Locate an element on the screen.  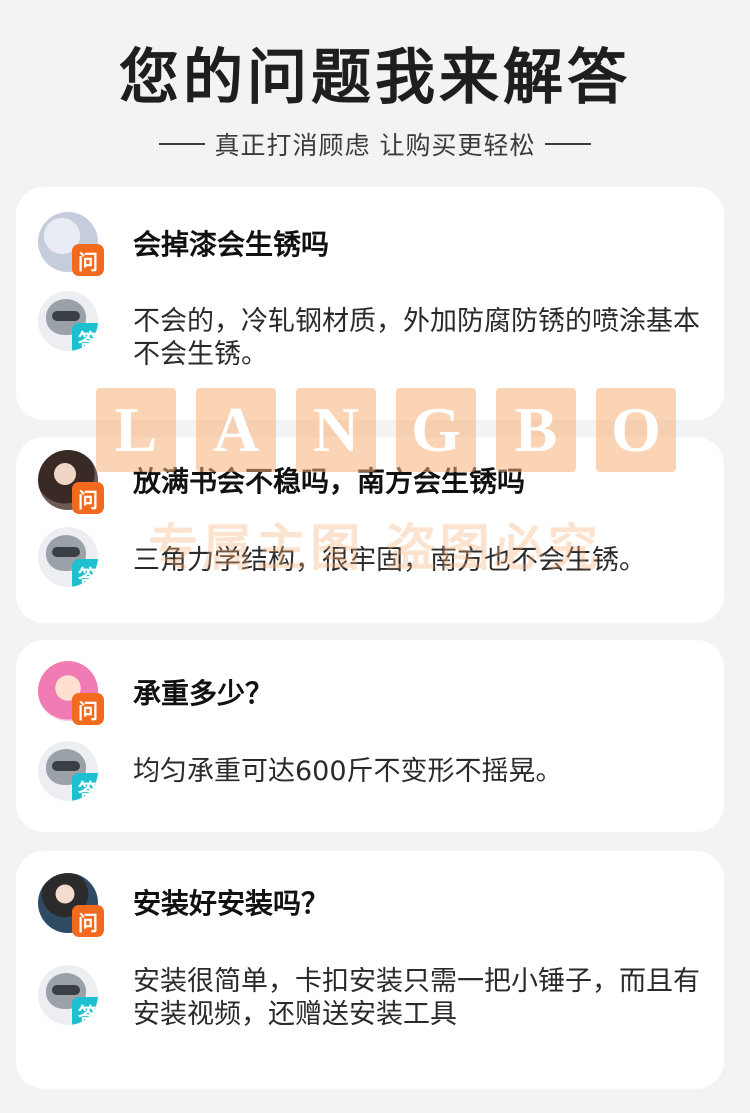
answer-text: 安装很简单，卡扣安装只需一把小锤子，而且有安装视频，还赠送安装工具 is located at coordinates (416, 998).